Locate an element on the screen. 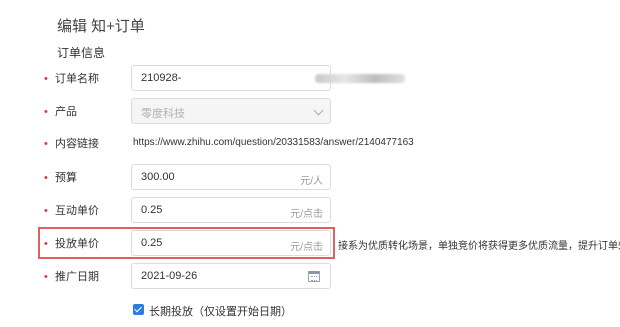 Image resolution: width=620 pixels, height=327 pixels. interaction-price-row: • 互动单价 0.25 元/点击 is located at coordinates (310, 211).